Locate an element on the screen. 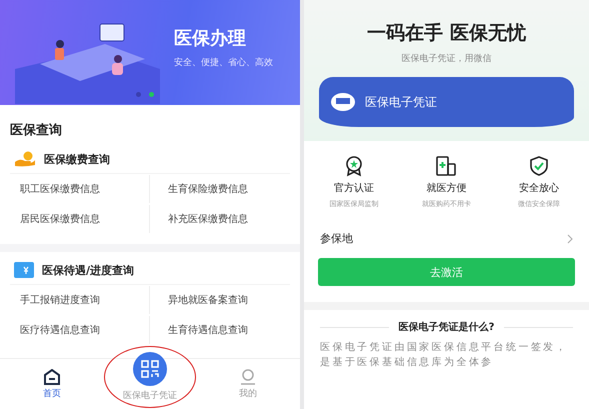  faq-paragraph: 医保电子凭证由国家医保信息平台统一签发，是基于医保基础信息库为全体参 is located at coordinates (444, 355).